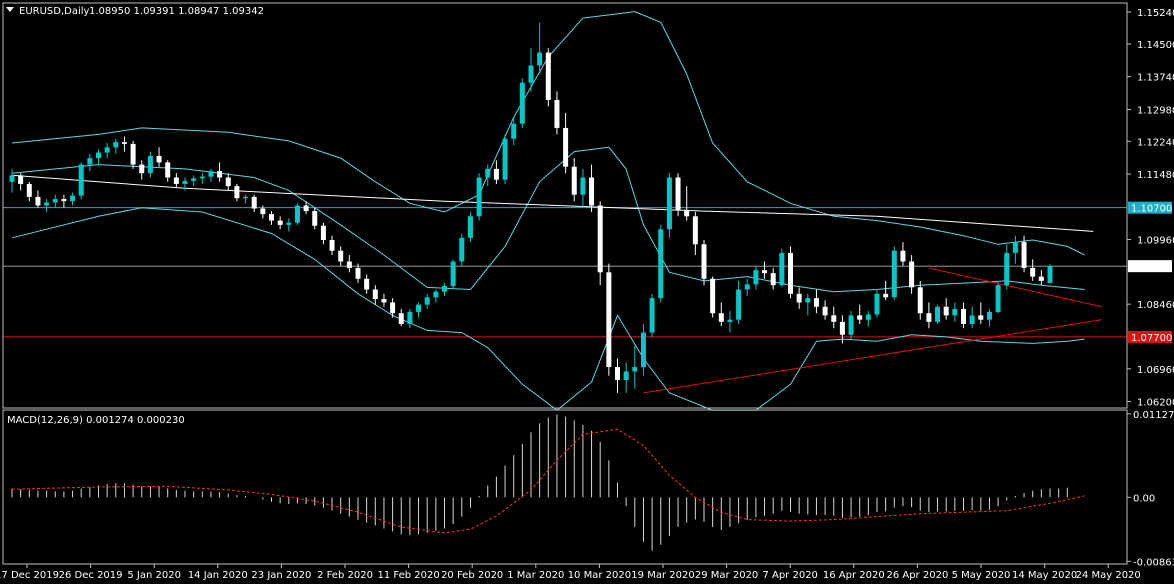 This screenshot has width=1174, height=584. Describe the element at coordinates (54, 11) in the screenshot. I see `symbol-title: EURUSD,Daily` at that location.